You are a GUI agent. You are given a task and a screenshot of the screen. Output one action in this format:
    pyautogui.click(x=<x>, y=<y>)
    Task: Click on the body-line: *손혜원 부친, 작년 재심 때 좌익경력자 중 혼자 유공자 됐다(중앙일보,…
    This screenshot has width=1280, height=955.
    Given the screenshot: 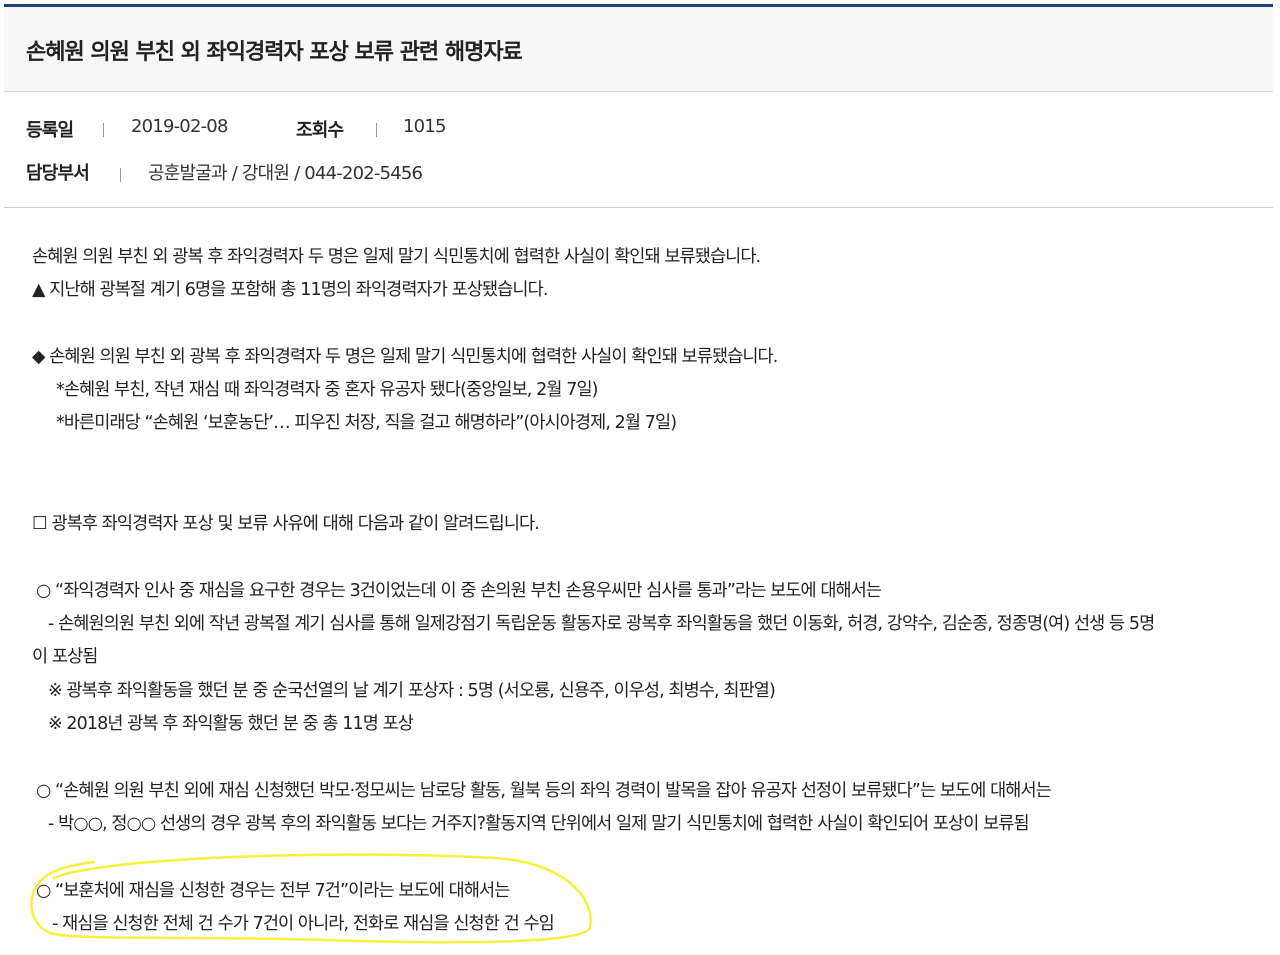 What is the action you would take?
    pyautogui.click(x=327, y=390)
    